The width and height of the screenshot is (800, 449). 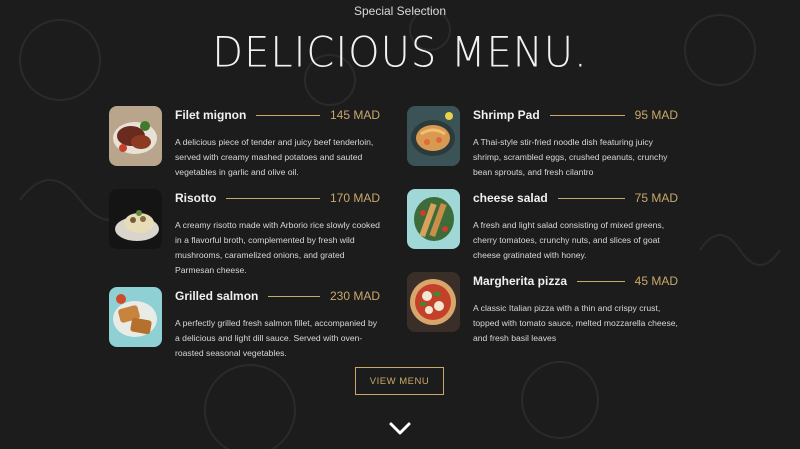 I want to click on section-eyebrow: Special Selection, so click(x=400, y=11).